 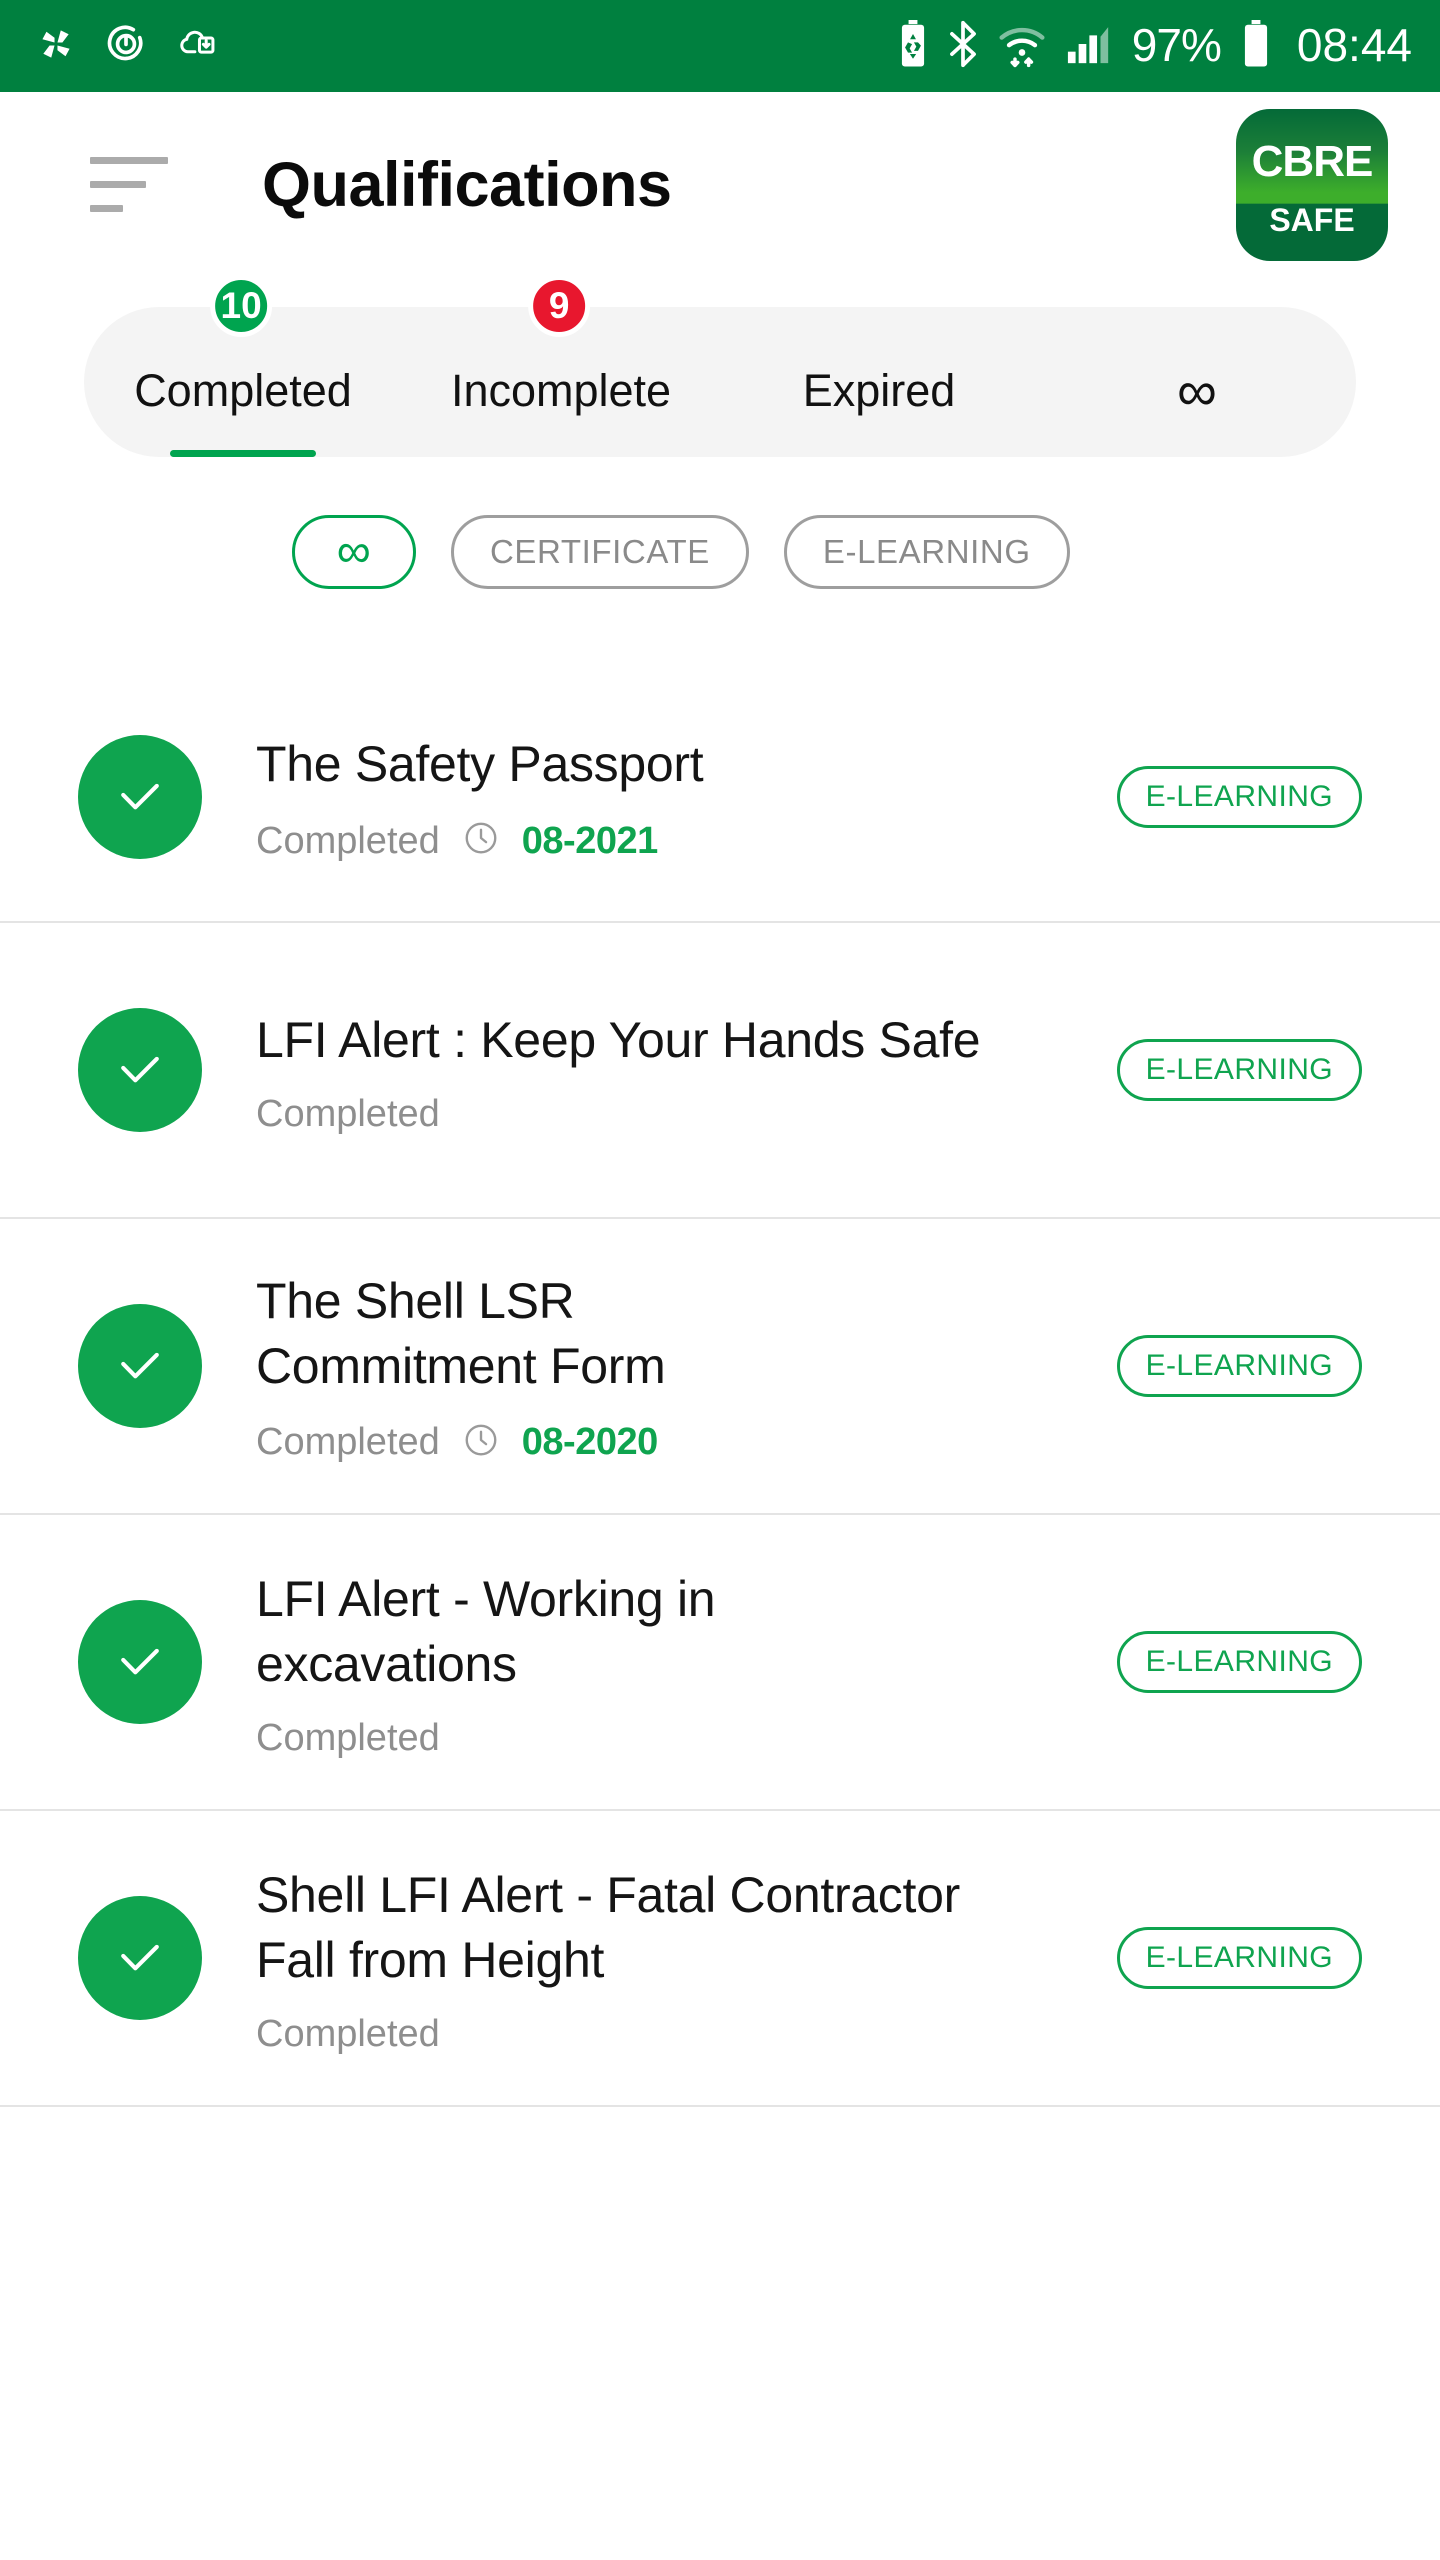 What do you see at coordinates (1197, 390) in the screenshot?
I see `infinity-icon: ∞` at bounding box center [1197, 390].